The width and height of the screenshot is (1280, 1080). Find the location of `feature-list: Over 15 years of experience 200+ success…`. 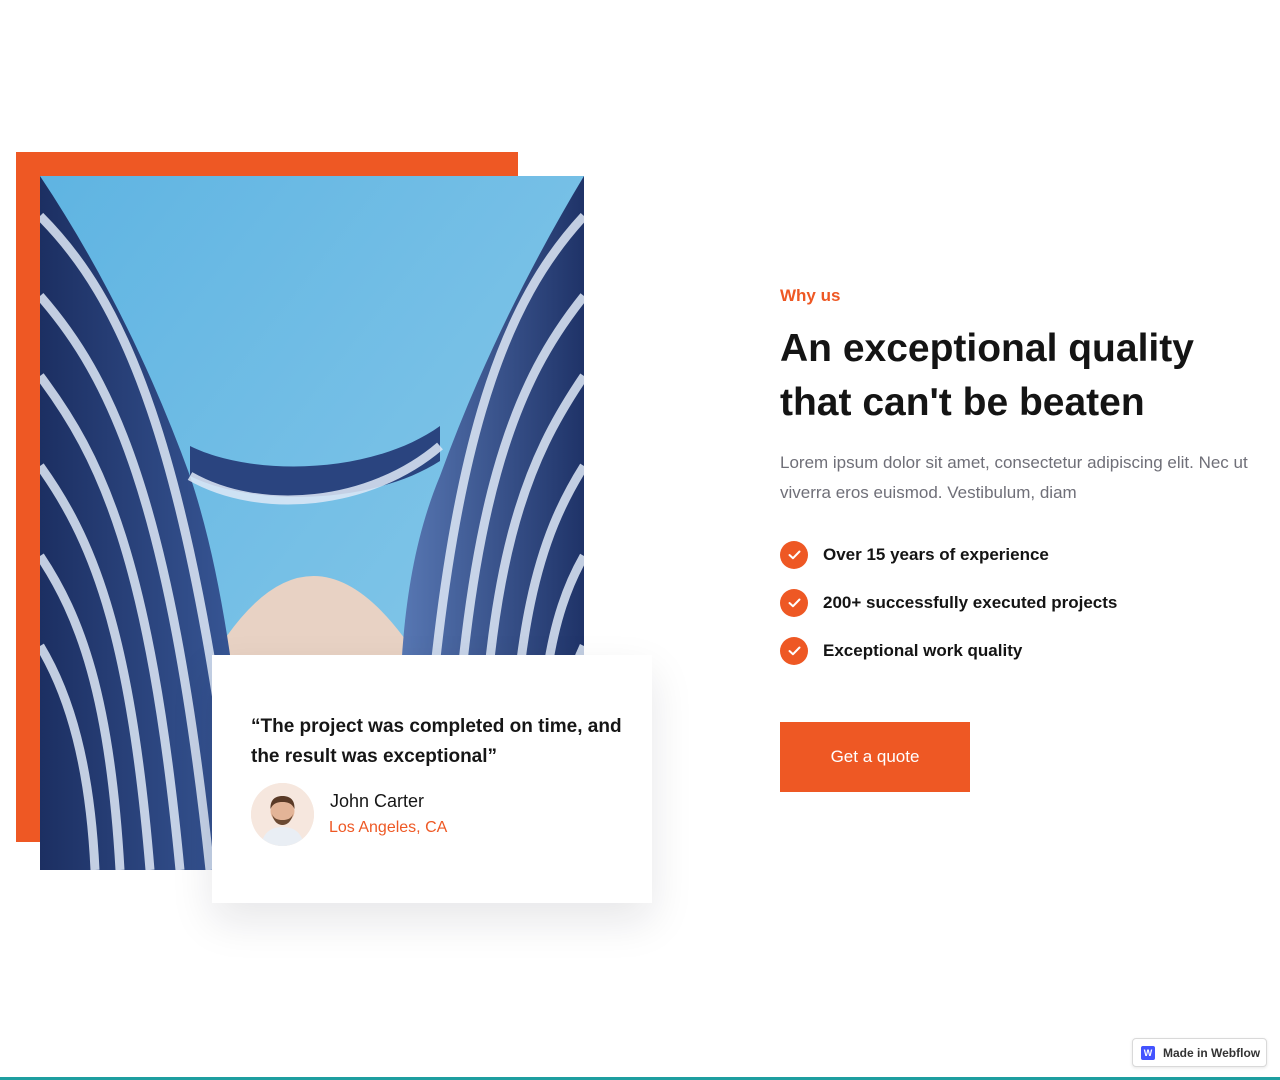

feature-list: Over 15 years of experience 200+ success… is located at coordinates (948, 612).